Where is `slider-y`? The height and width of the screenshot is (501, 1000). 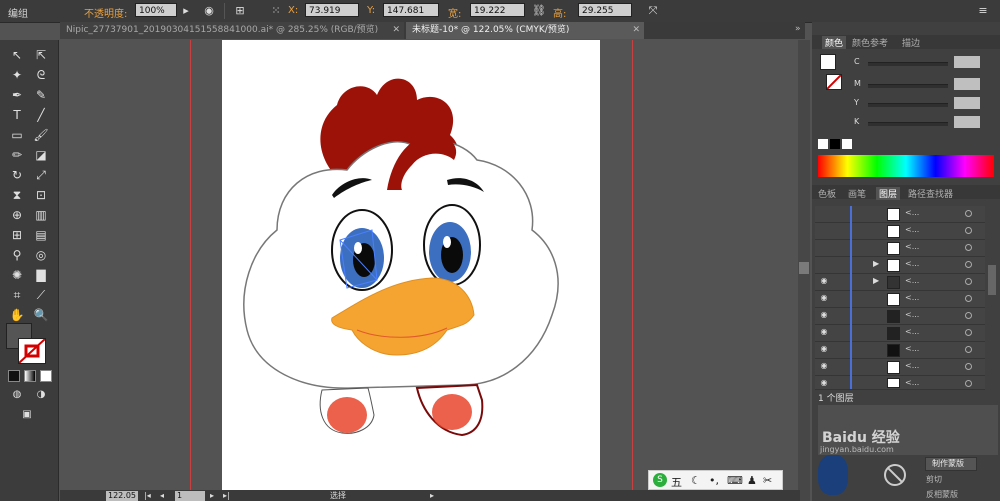 slider-y is located at coordinates (908, 105).